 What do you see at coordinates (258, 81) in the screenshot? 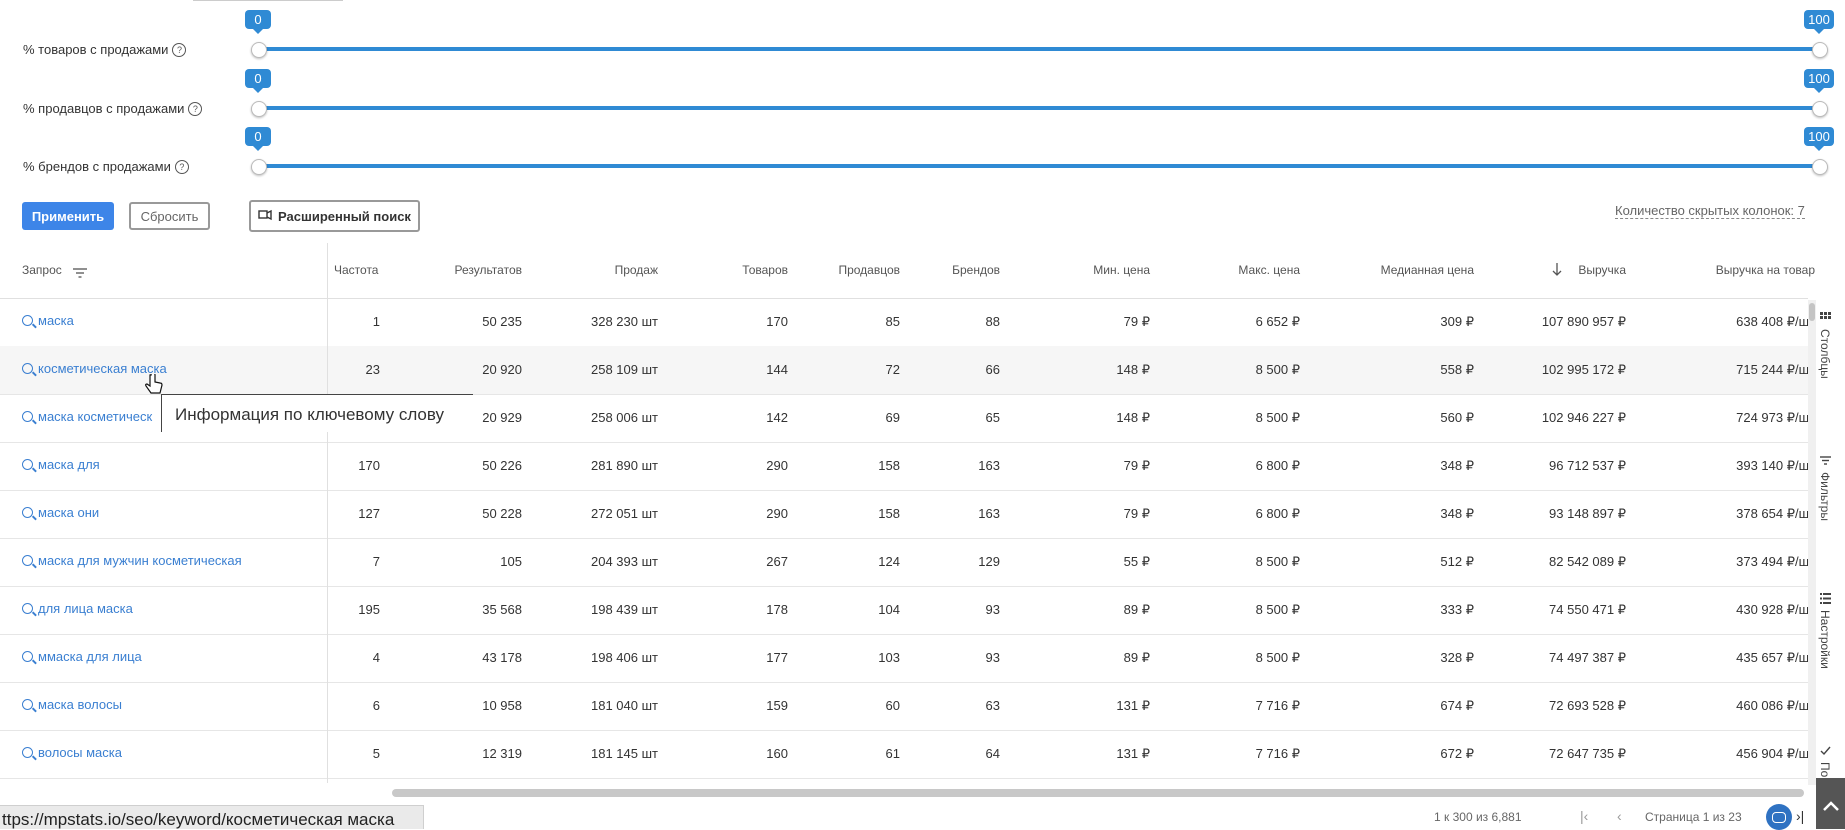
I see `slider-min-value-1: 0` at bounding box center [258, 81].